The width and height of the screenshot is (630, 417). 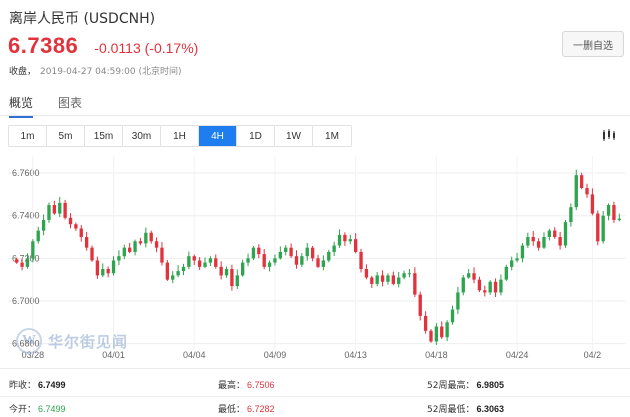 What do you see at coordinates (332, 136) in the screenshot?
I see `period-1mo: 1M` at bounding box center [332, 136].